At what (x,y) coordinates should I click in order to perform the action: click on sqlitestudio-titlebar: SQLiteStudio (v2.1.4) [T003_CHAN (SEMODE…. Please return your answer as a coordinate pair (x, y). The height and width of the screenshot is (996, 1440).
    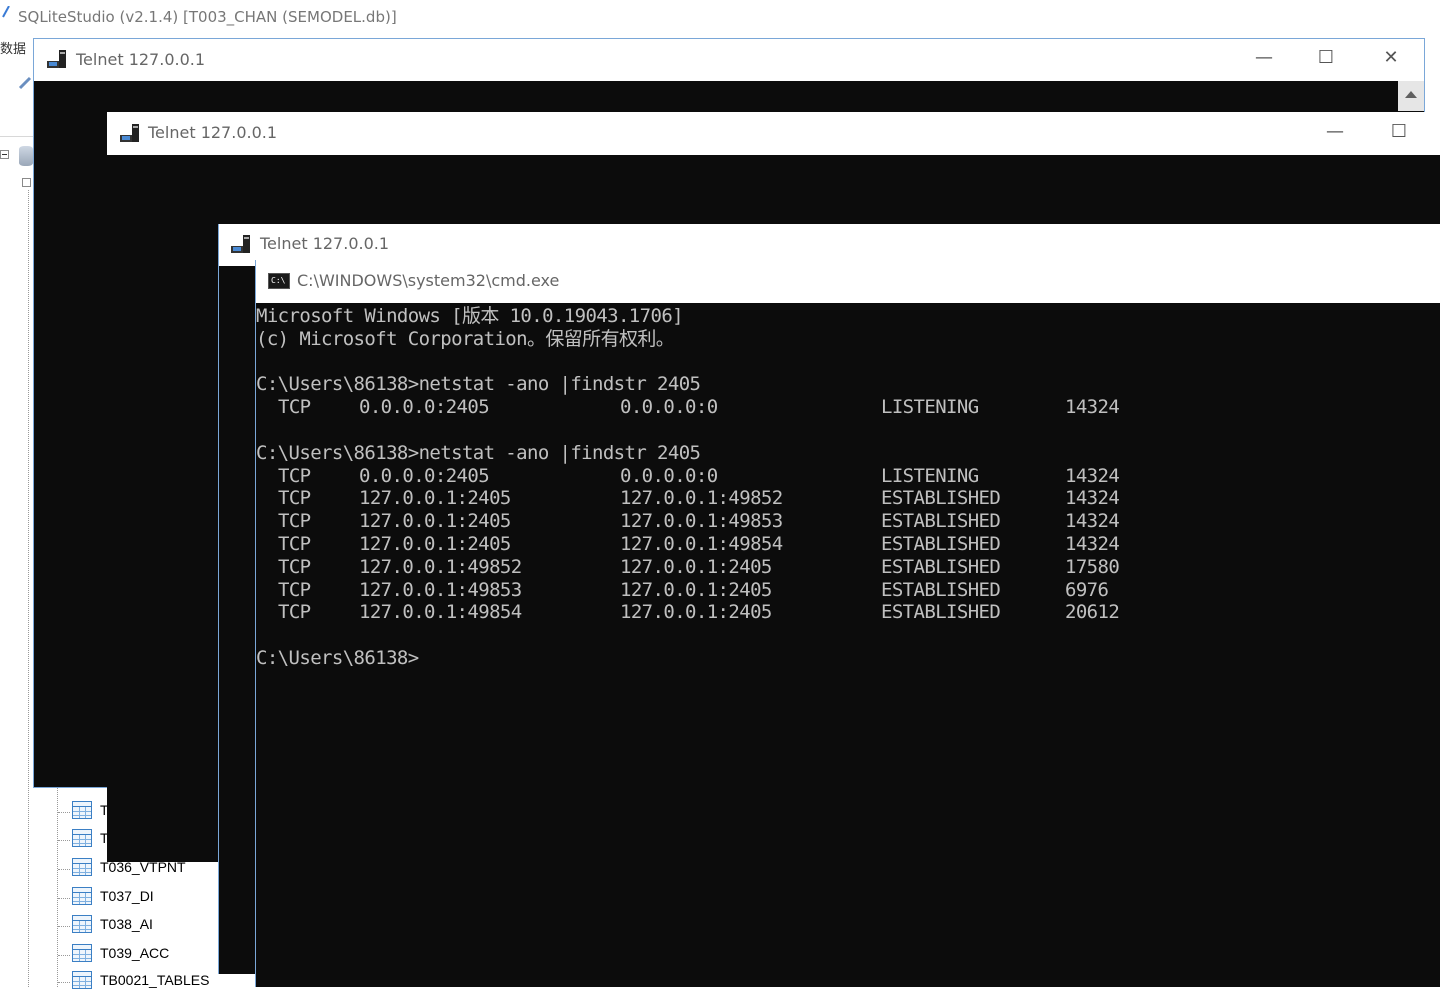
    Looking at the image, I should click on (720, 17).